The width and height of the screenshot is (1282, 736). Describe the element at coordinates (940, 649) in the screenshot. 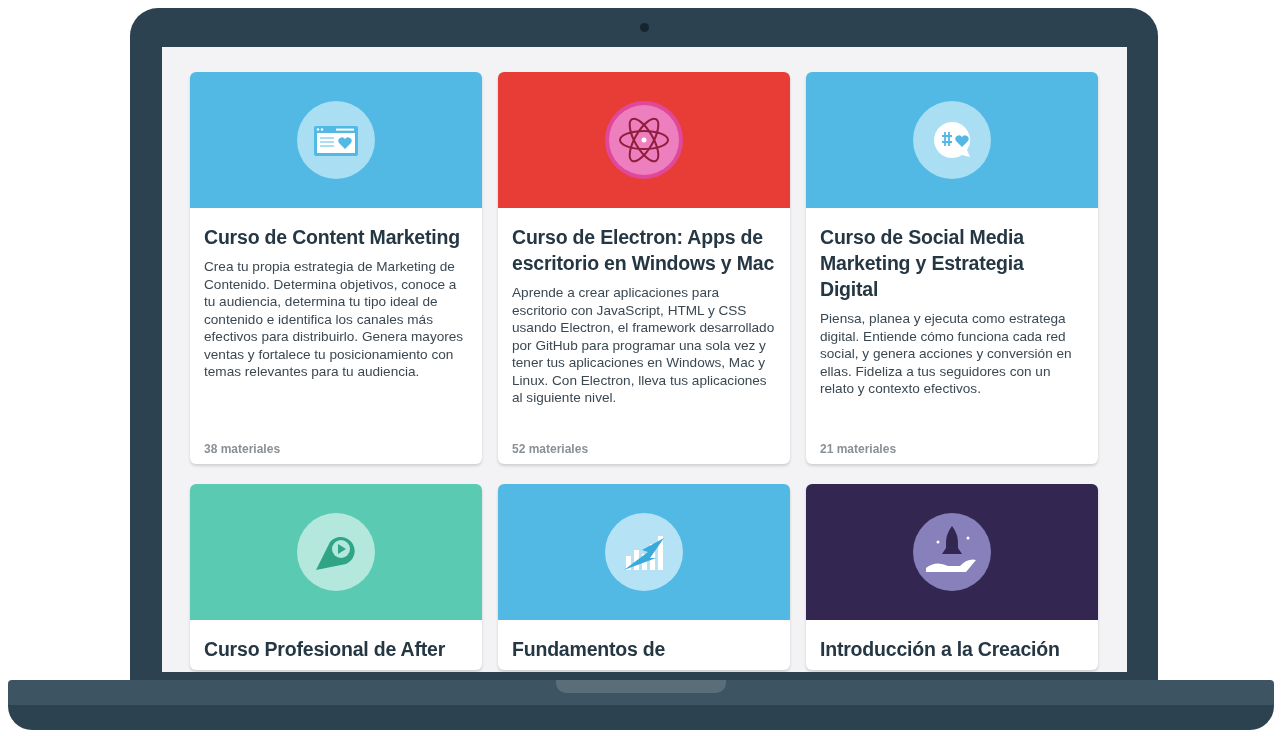

I see `course-title: Introducción a la Creación` at that location.